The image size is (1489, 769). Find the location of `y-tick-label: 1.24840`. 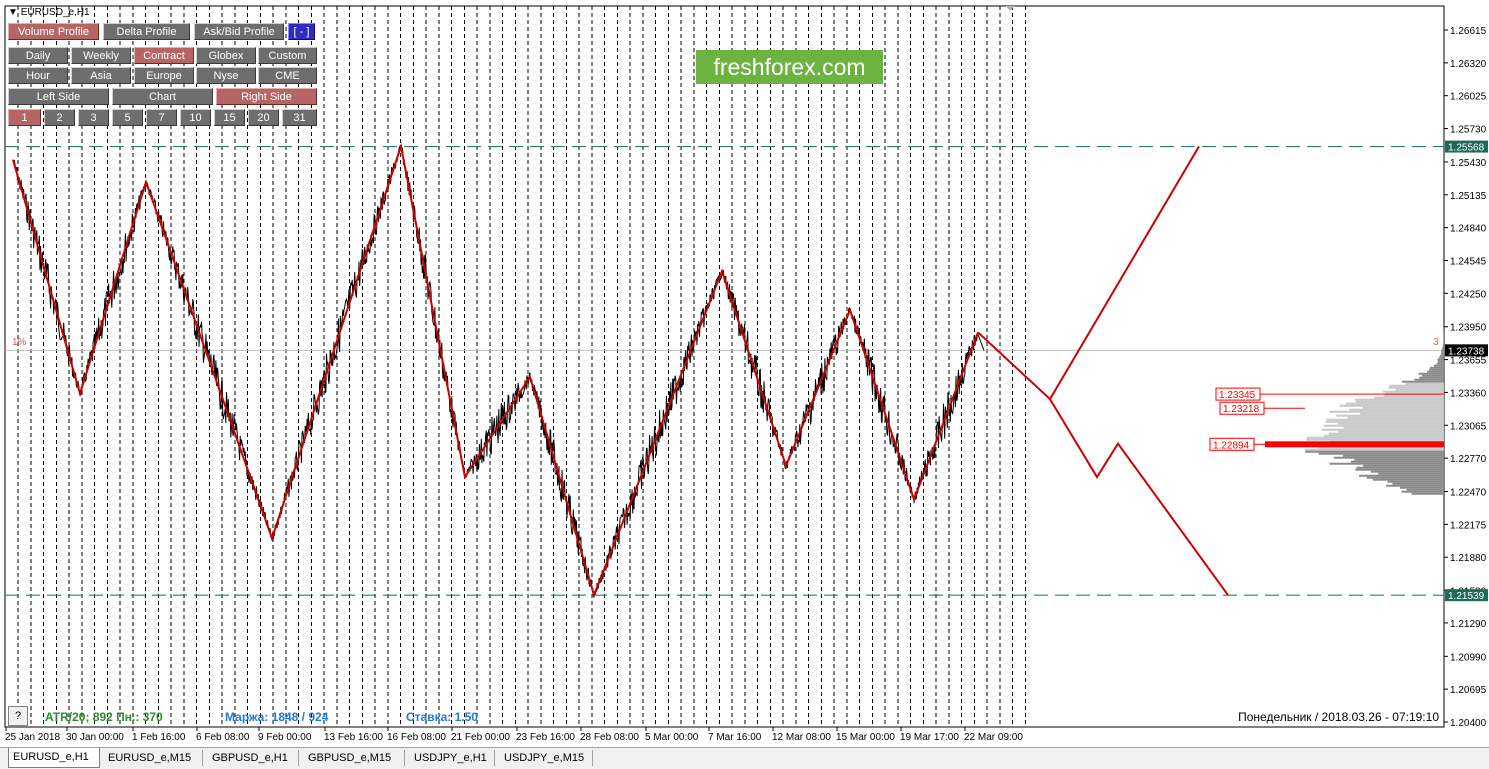

y-tick-label: 1.24840 is located at coordinates (1468, 229).